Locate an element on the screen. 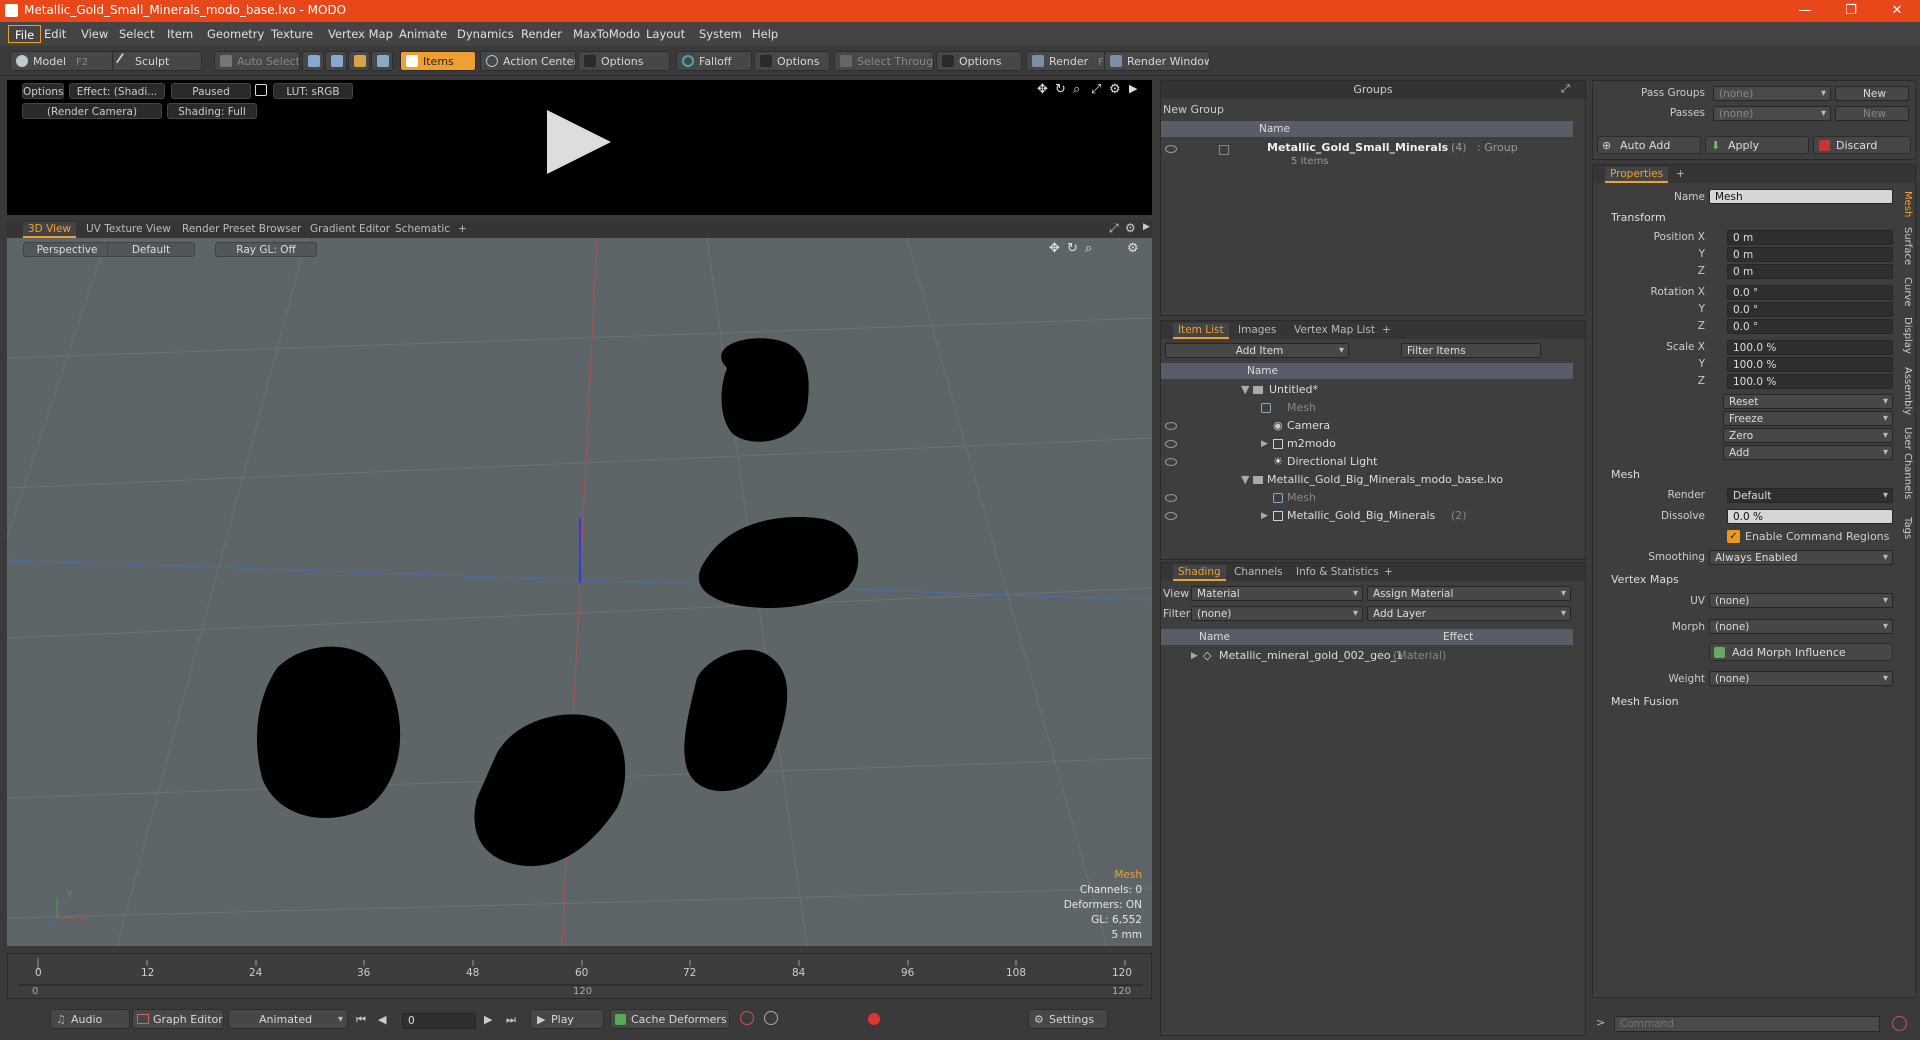 The width and height of the screenshot is (1920, 1040). menu-vertex-map: Vertex Map is located at coordinates (360, 34).